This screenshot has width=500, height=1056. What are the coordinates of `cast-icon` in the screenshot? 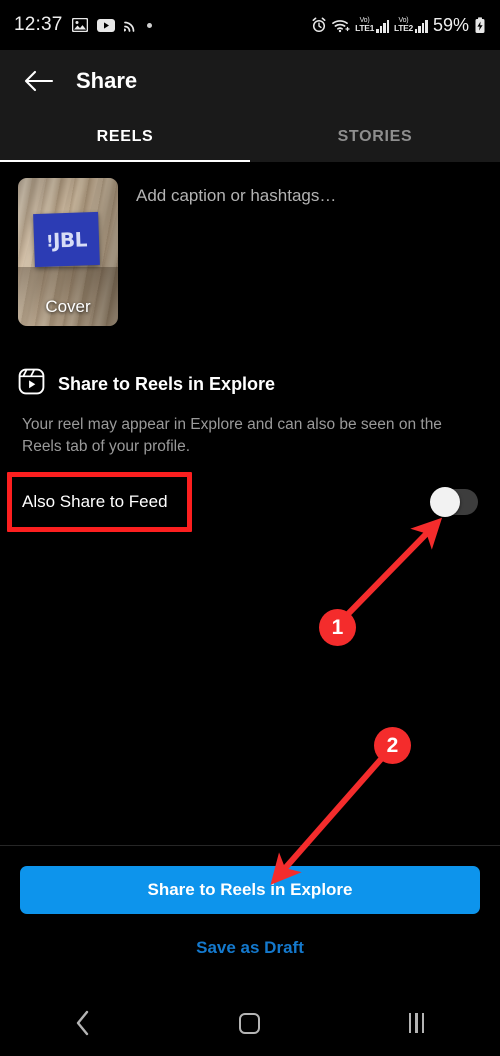 It's located at (130, 25).